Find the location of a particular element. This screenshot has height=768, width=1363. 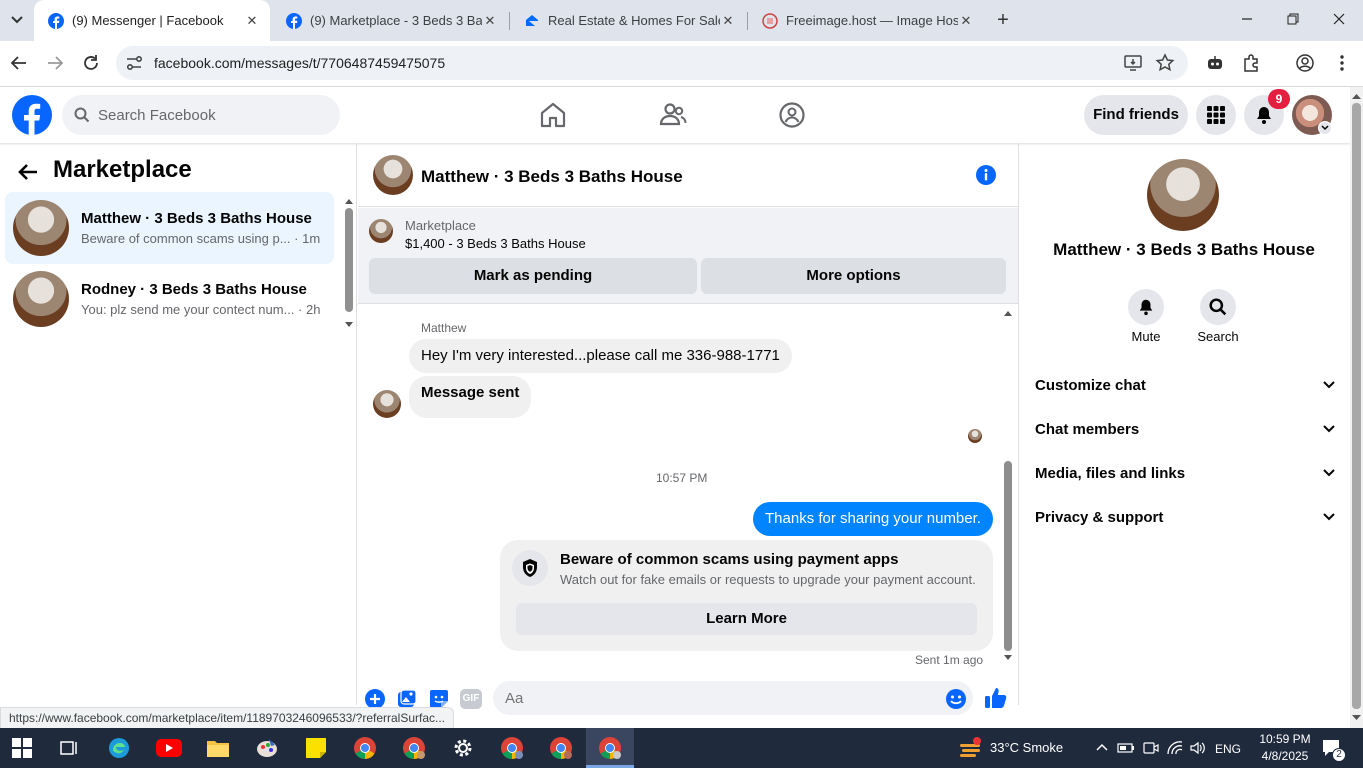

new-tab-button: + is located at coordinates (1003, 20).